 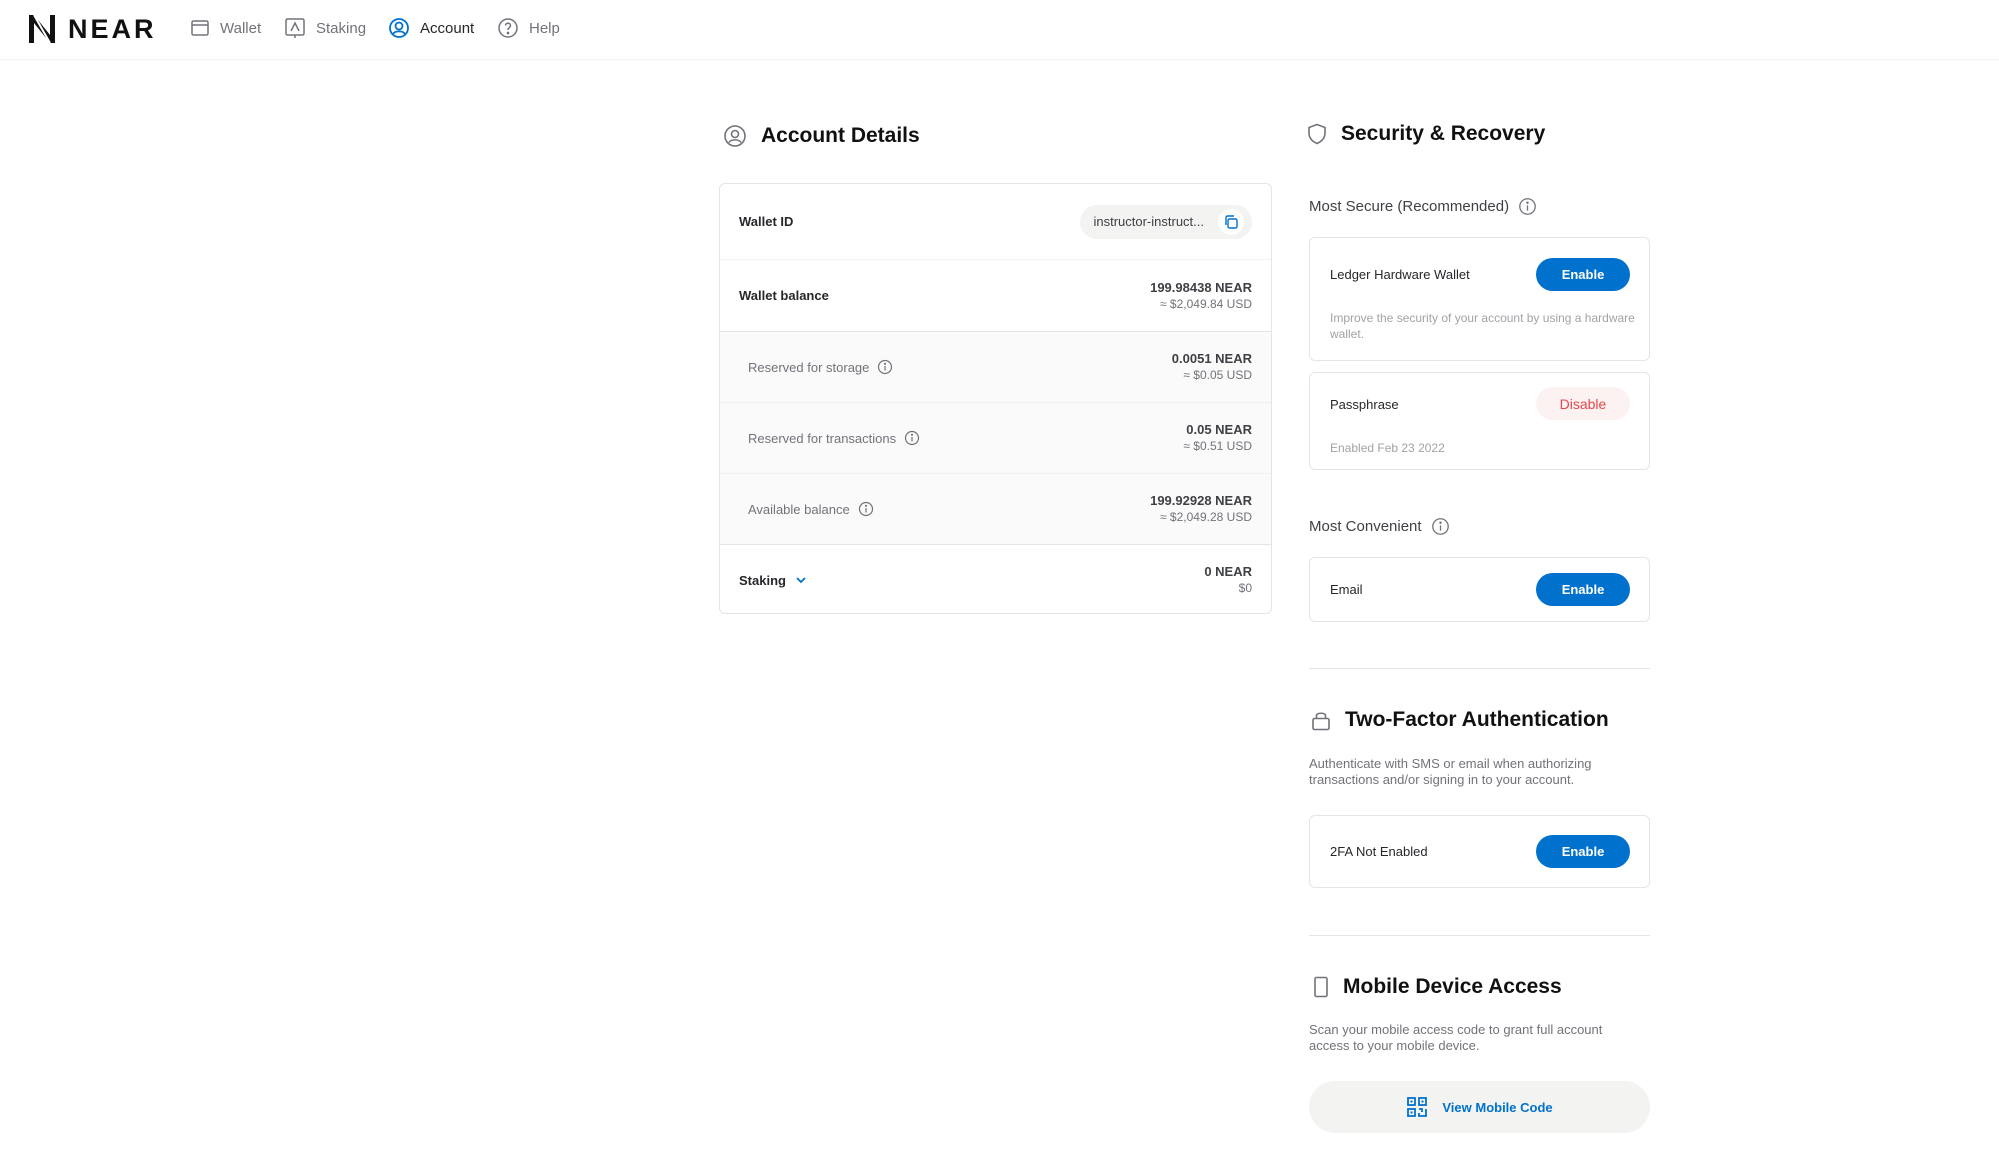 I want to click on two-factor-card: 2FA Not Enabled Enable, so click(x=1479, y=851).